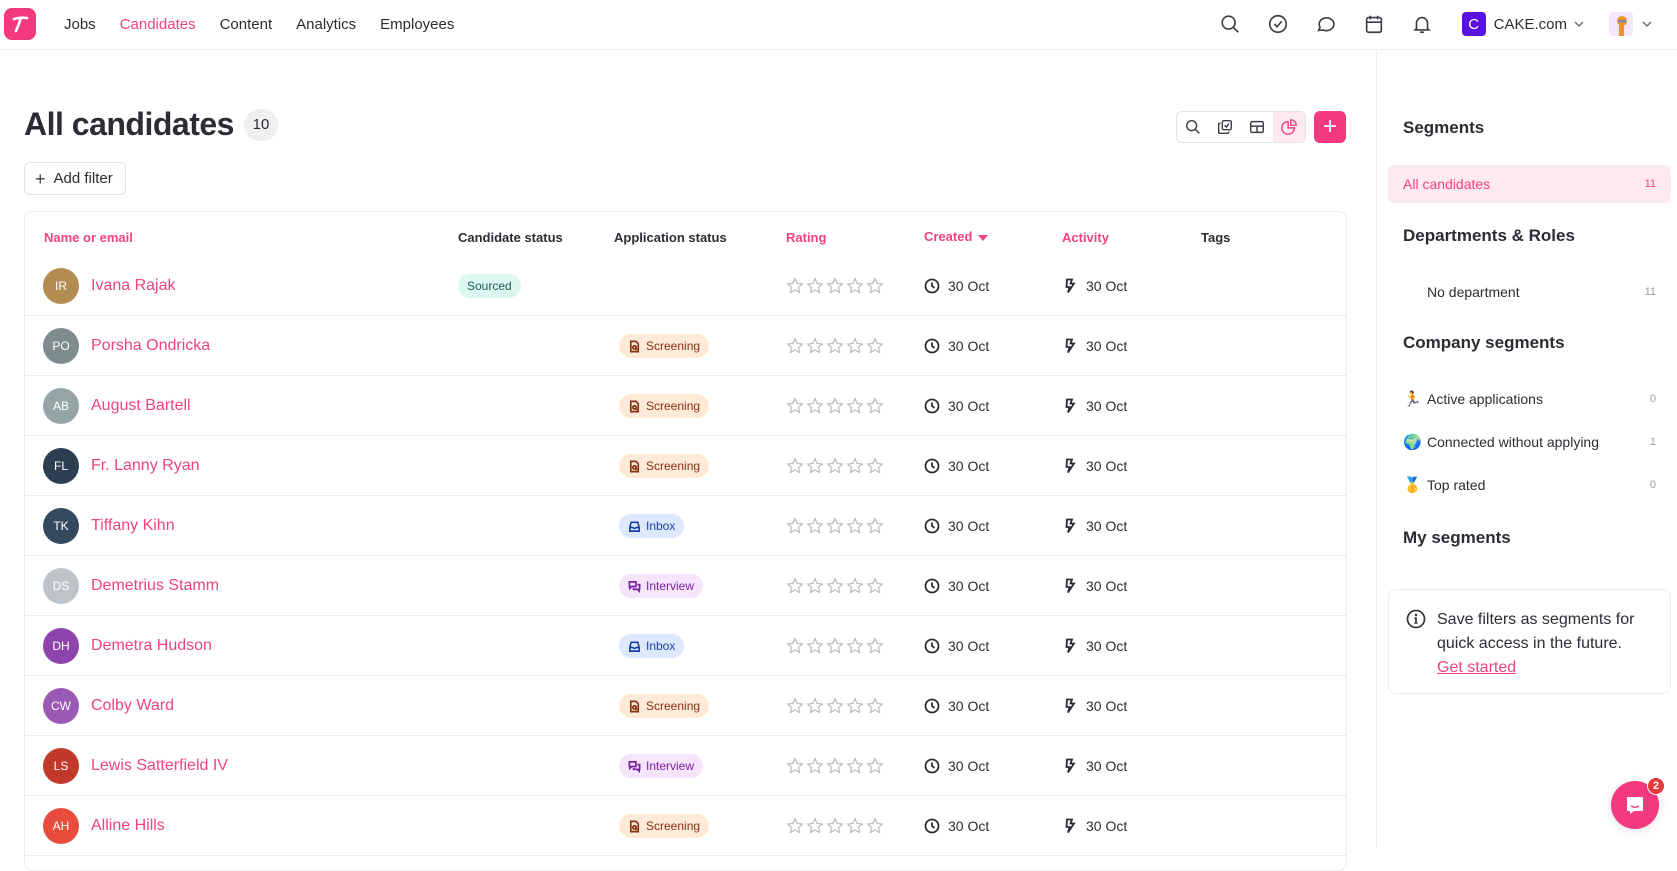 The image size is (1677, 871). Describe the element at coordinates (128, 826) in the screenshot. I see `candidate-name: Alline Hills` at that location.